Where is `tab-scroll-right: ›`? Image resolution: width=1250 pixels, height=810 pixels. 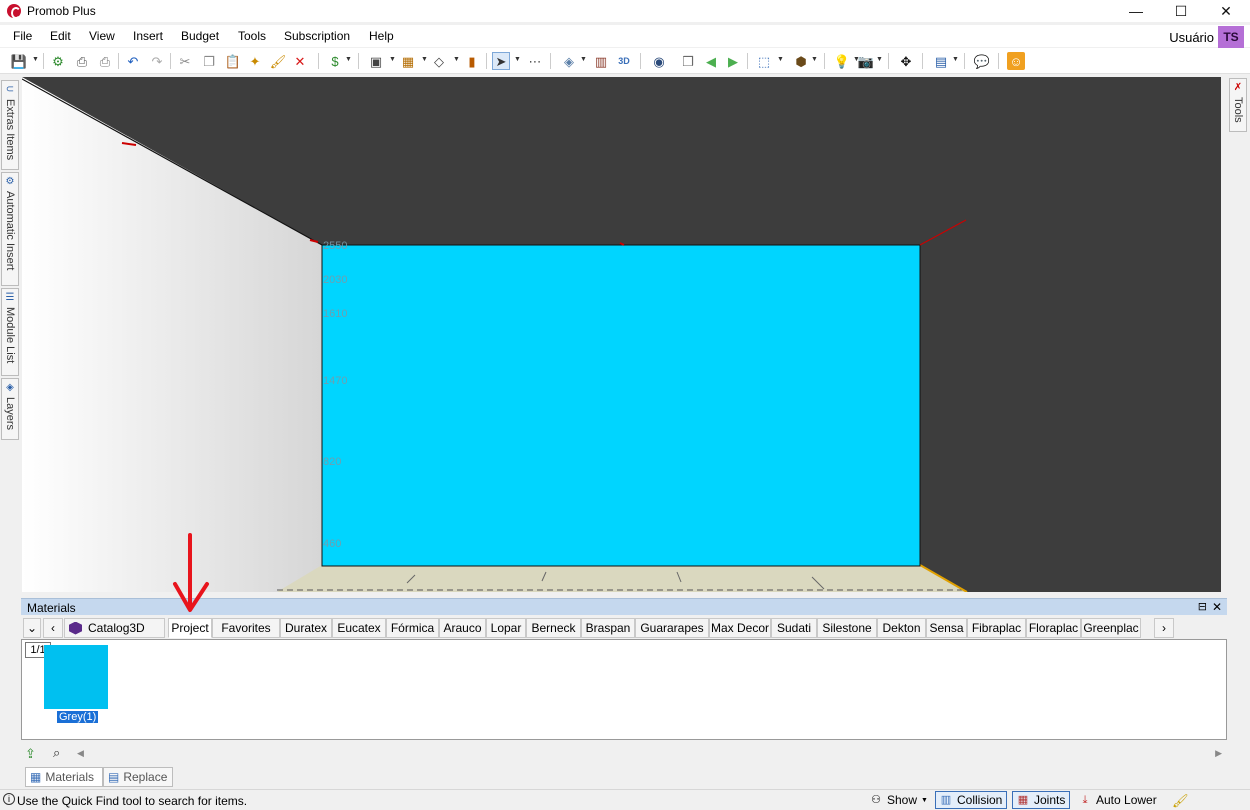 tab-scroll-right: › is located at coordinates (1164, 628).